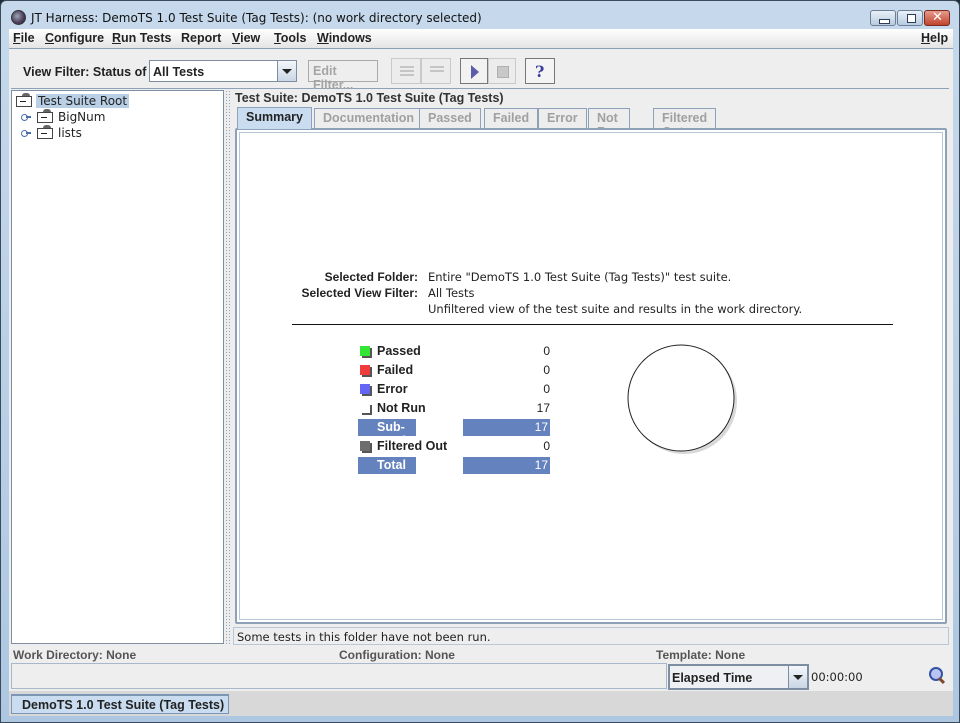 This screenshot has height=723, width=960. Describe the element at coordinates (938, 676) in the screenshot. I see `magnifier-icon` at that location.